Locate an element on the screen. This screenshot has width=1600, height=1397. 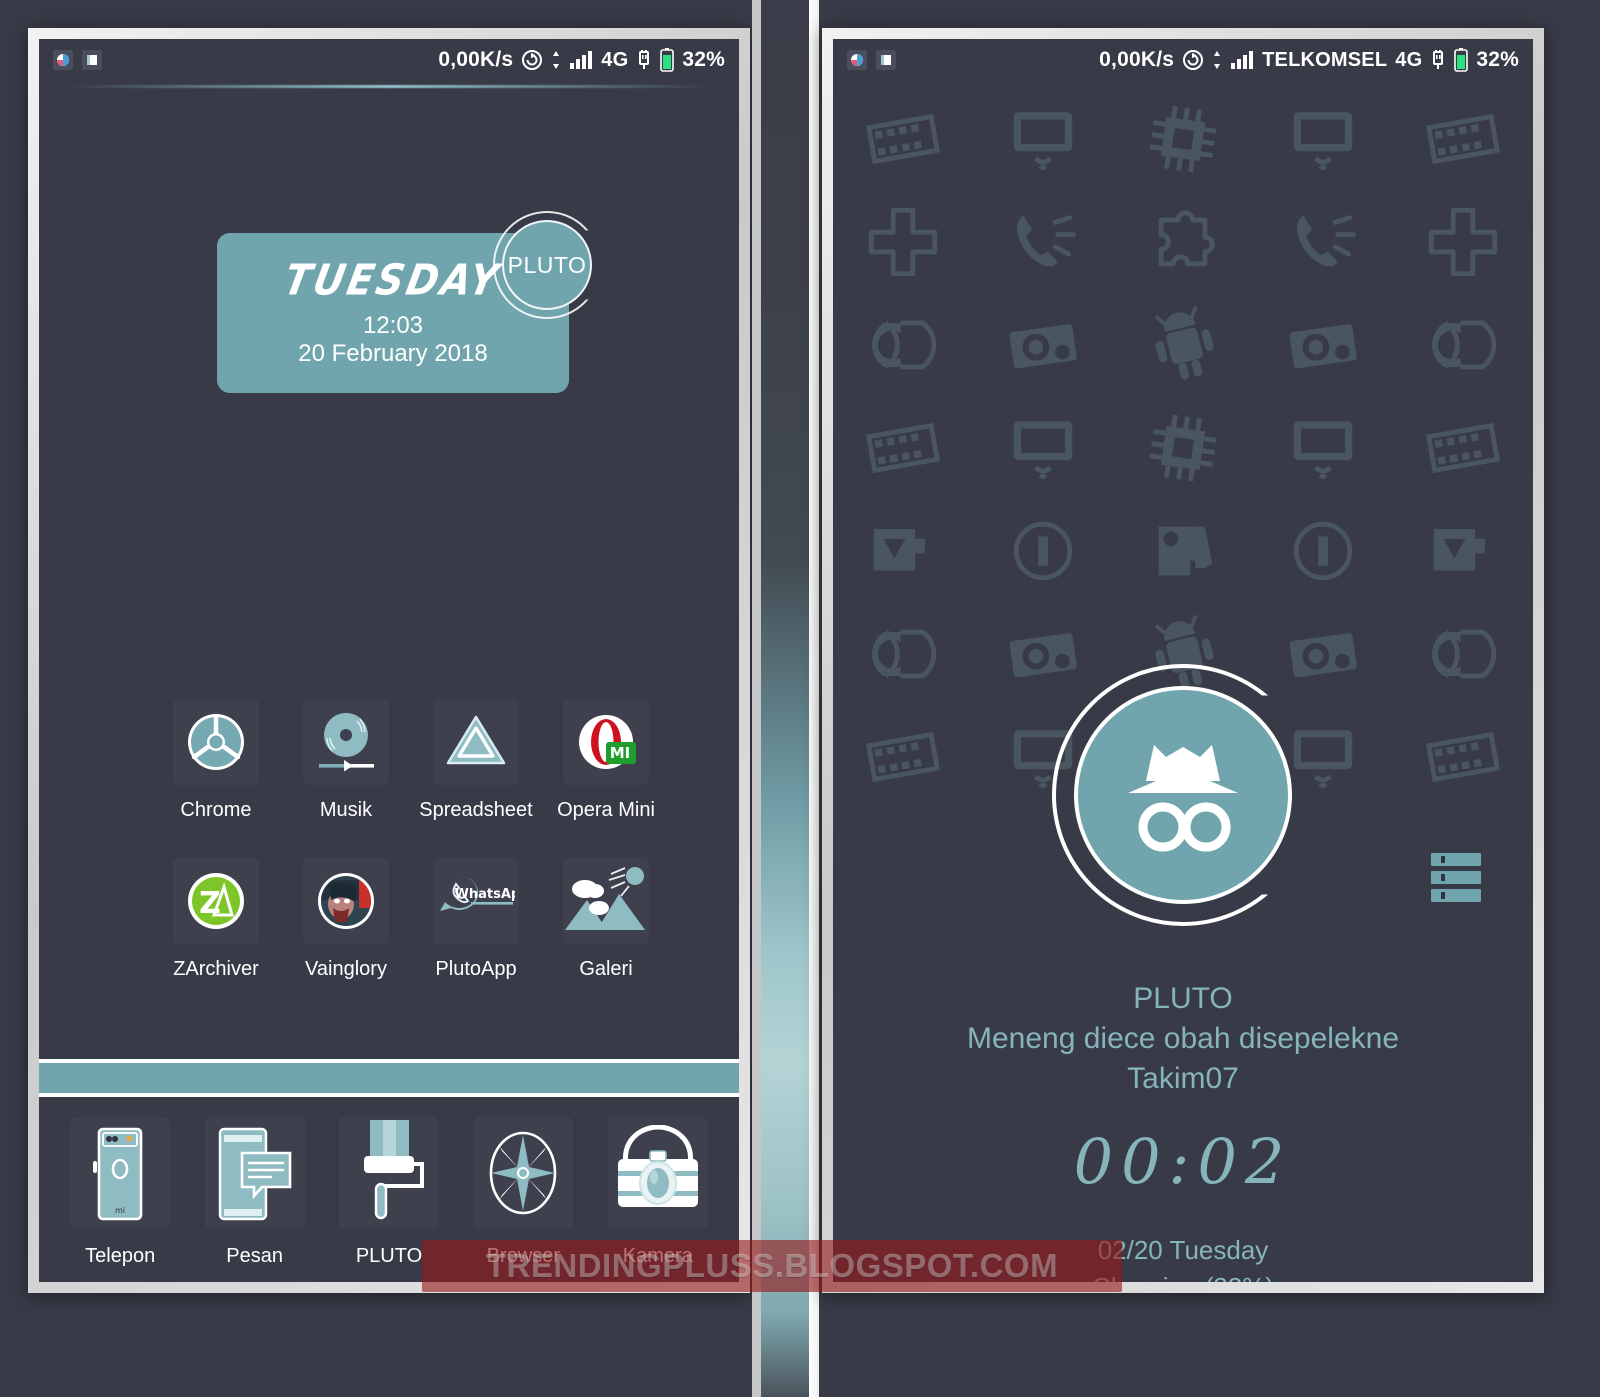
message-device-icon is located at coordinates (254, 1174).